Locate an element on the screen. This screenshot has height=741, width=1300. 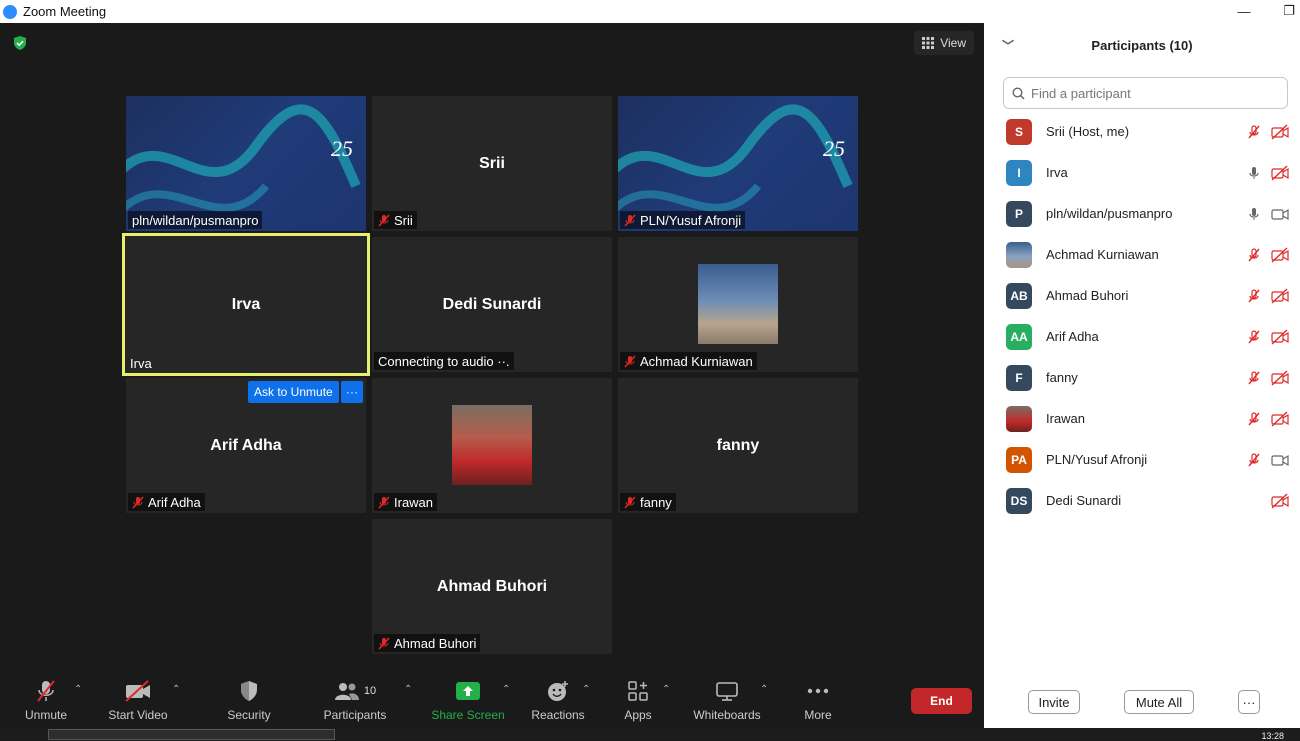
participant-search-box is located at coordinates (1145, 93).